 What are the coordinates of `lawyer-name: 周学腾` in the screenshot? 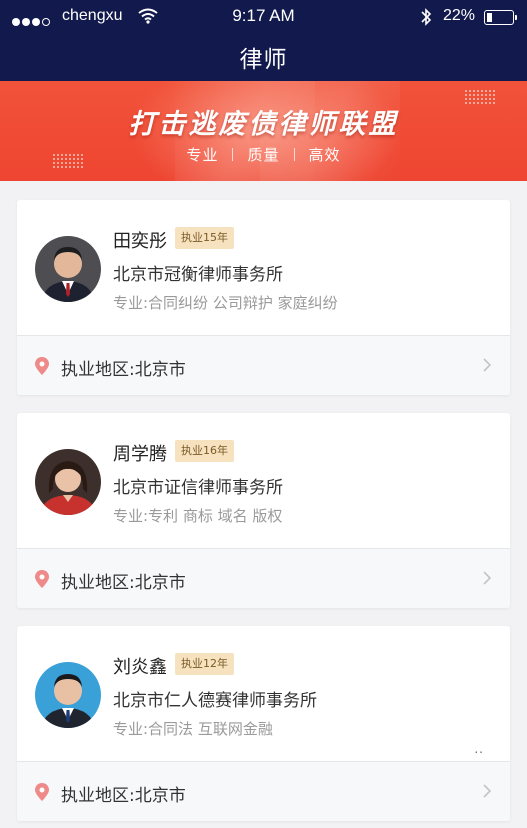 It's located at (140, 454).